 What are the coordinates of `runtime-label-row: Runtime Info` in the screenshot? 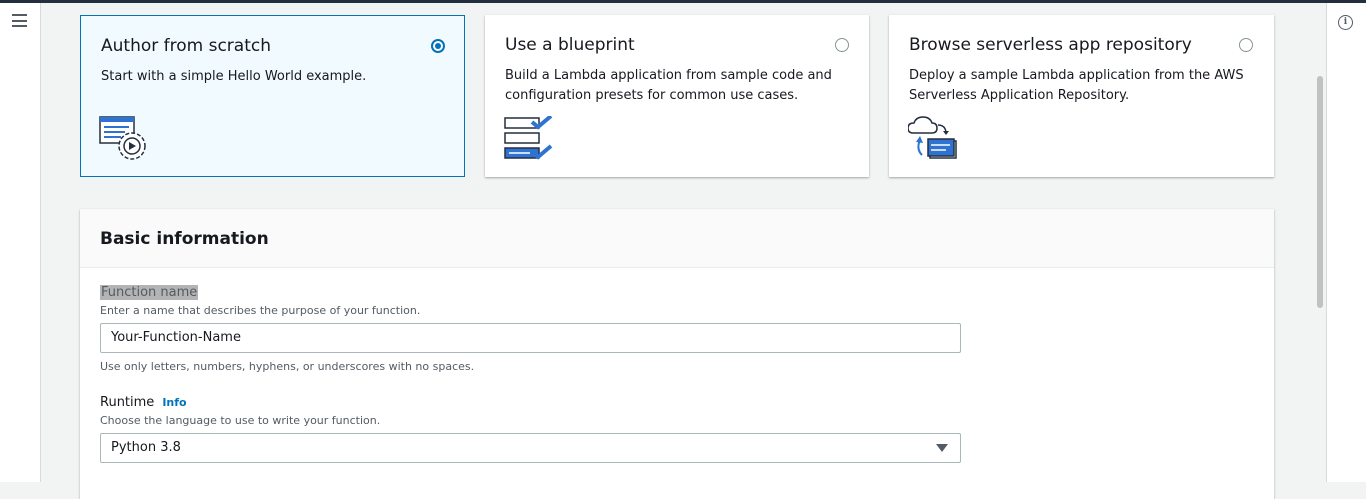 It's located at (143, 402).